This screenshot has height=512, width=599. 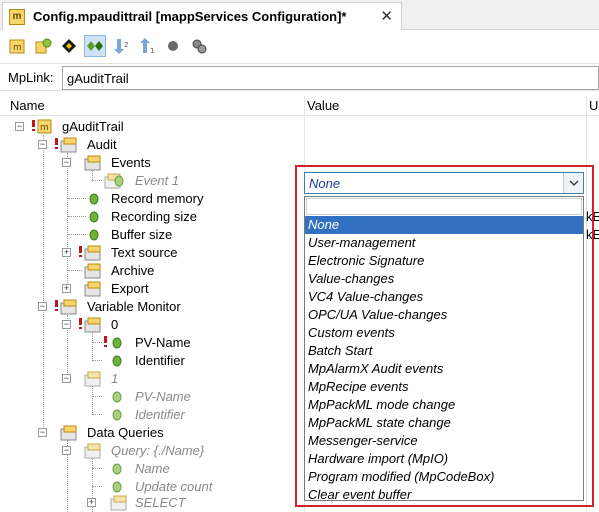 What do you see at coordinates (43, 46) in the screenshot?
I see `add-icon` at bounding box center [43, 46].